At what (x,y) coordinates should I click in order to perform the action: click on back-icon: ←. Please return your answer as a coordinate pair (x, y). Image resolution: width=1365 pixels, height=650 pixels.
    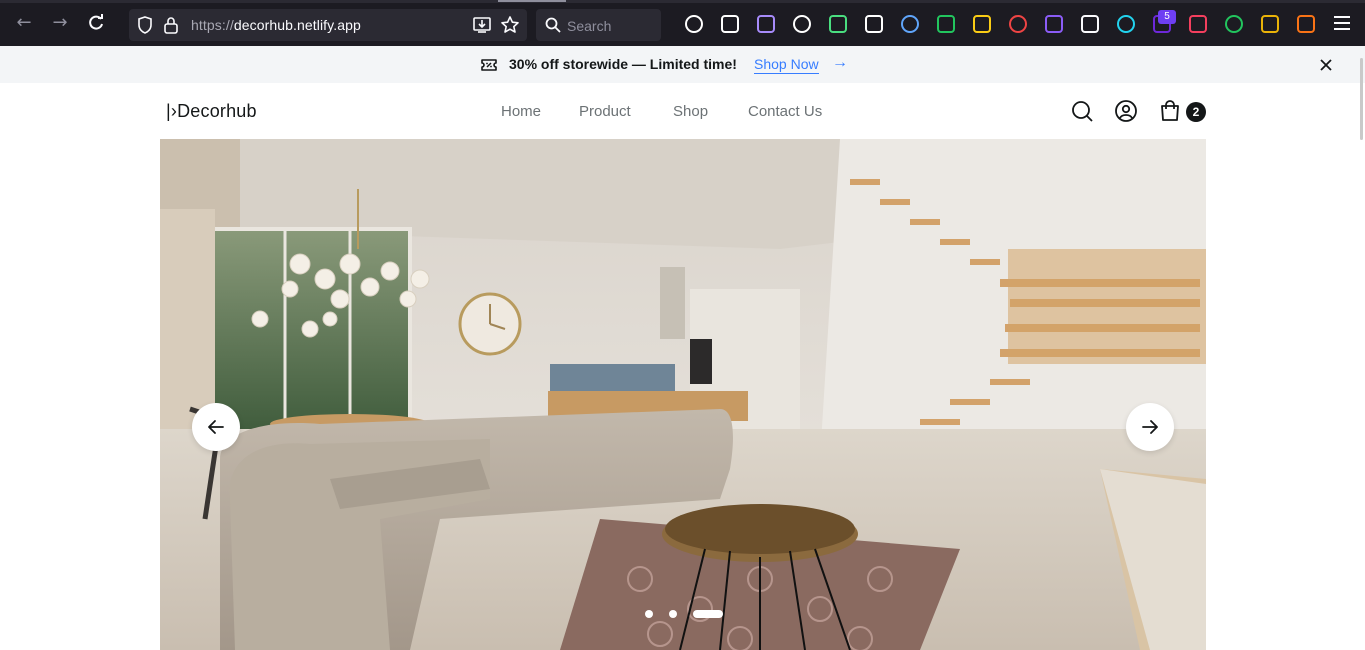
    Looking at the image, I should click on (24, 23).